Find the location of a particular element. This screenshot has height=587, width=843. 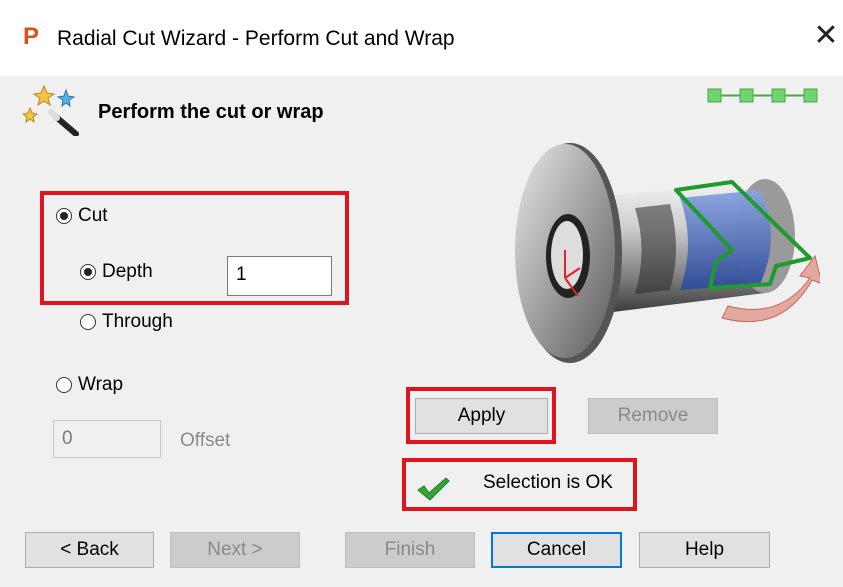

page-heading: Perform the cut or wrap is located at coordinates (211, 112).